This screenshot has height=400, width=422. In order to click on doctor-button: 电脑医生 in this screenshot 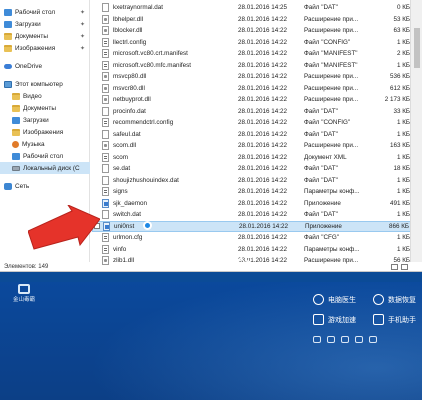, I will do `click(334, 299)`.